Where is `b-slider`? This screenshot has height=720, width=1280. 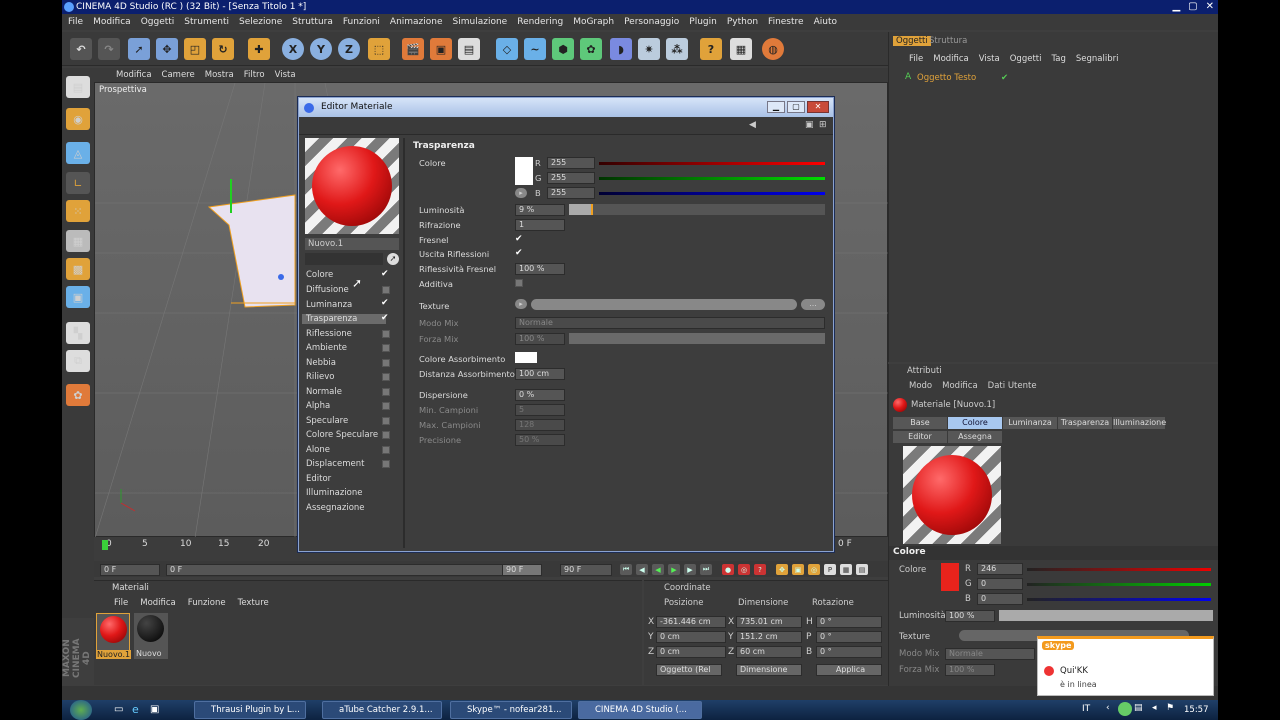 b-slider is located at coordinates (712, 193).